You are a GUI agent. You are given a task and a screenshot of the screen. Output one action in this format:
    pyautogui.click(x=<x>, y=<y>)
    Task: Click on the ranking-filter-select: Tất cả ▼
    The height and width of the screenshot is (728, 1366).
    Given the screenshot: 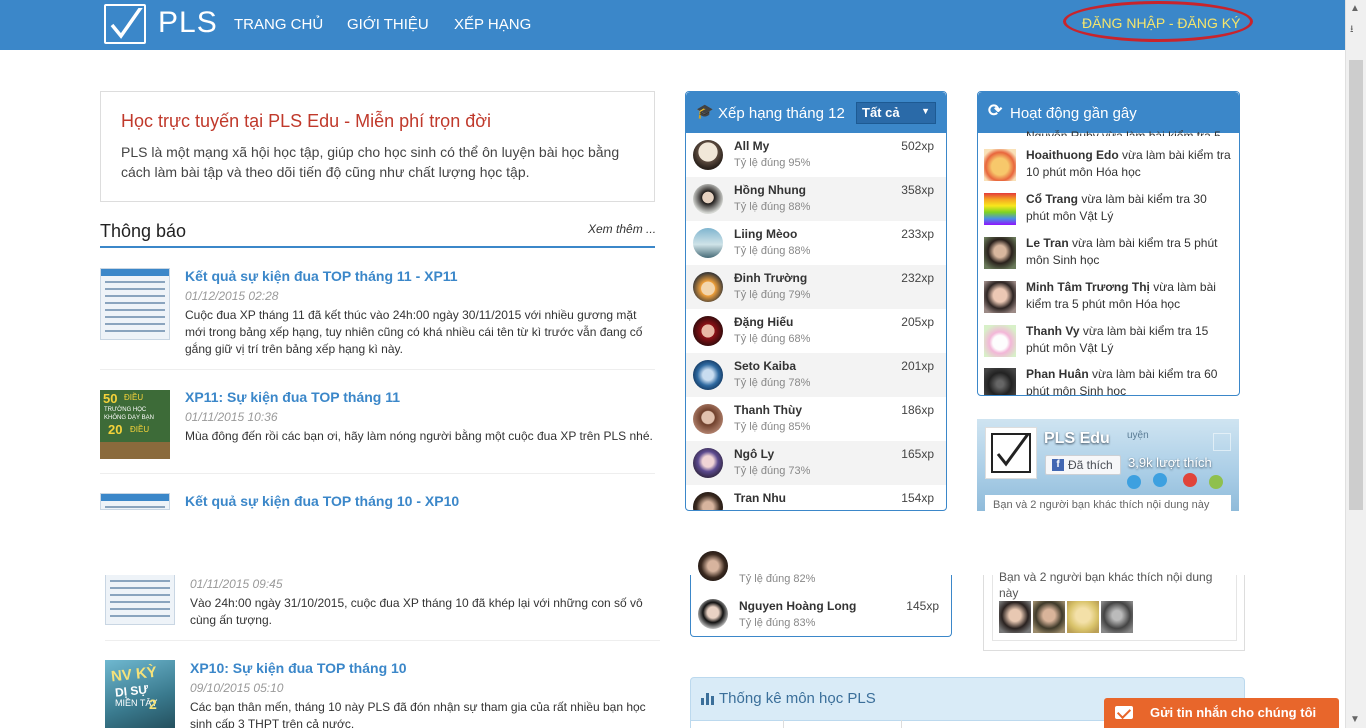 What is the action you would take?
    pyautogui.click(x=896, y=113)
    